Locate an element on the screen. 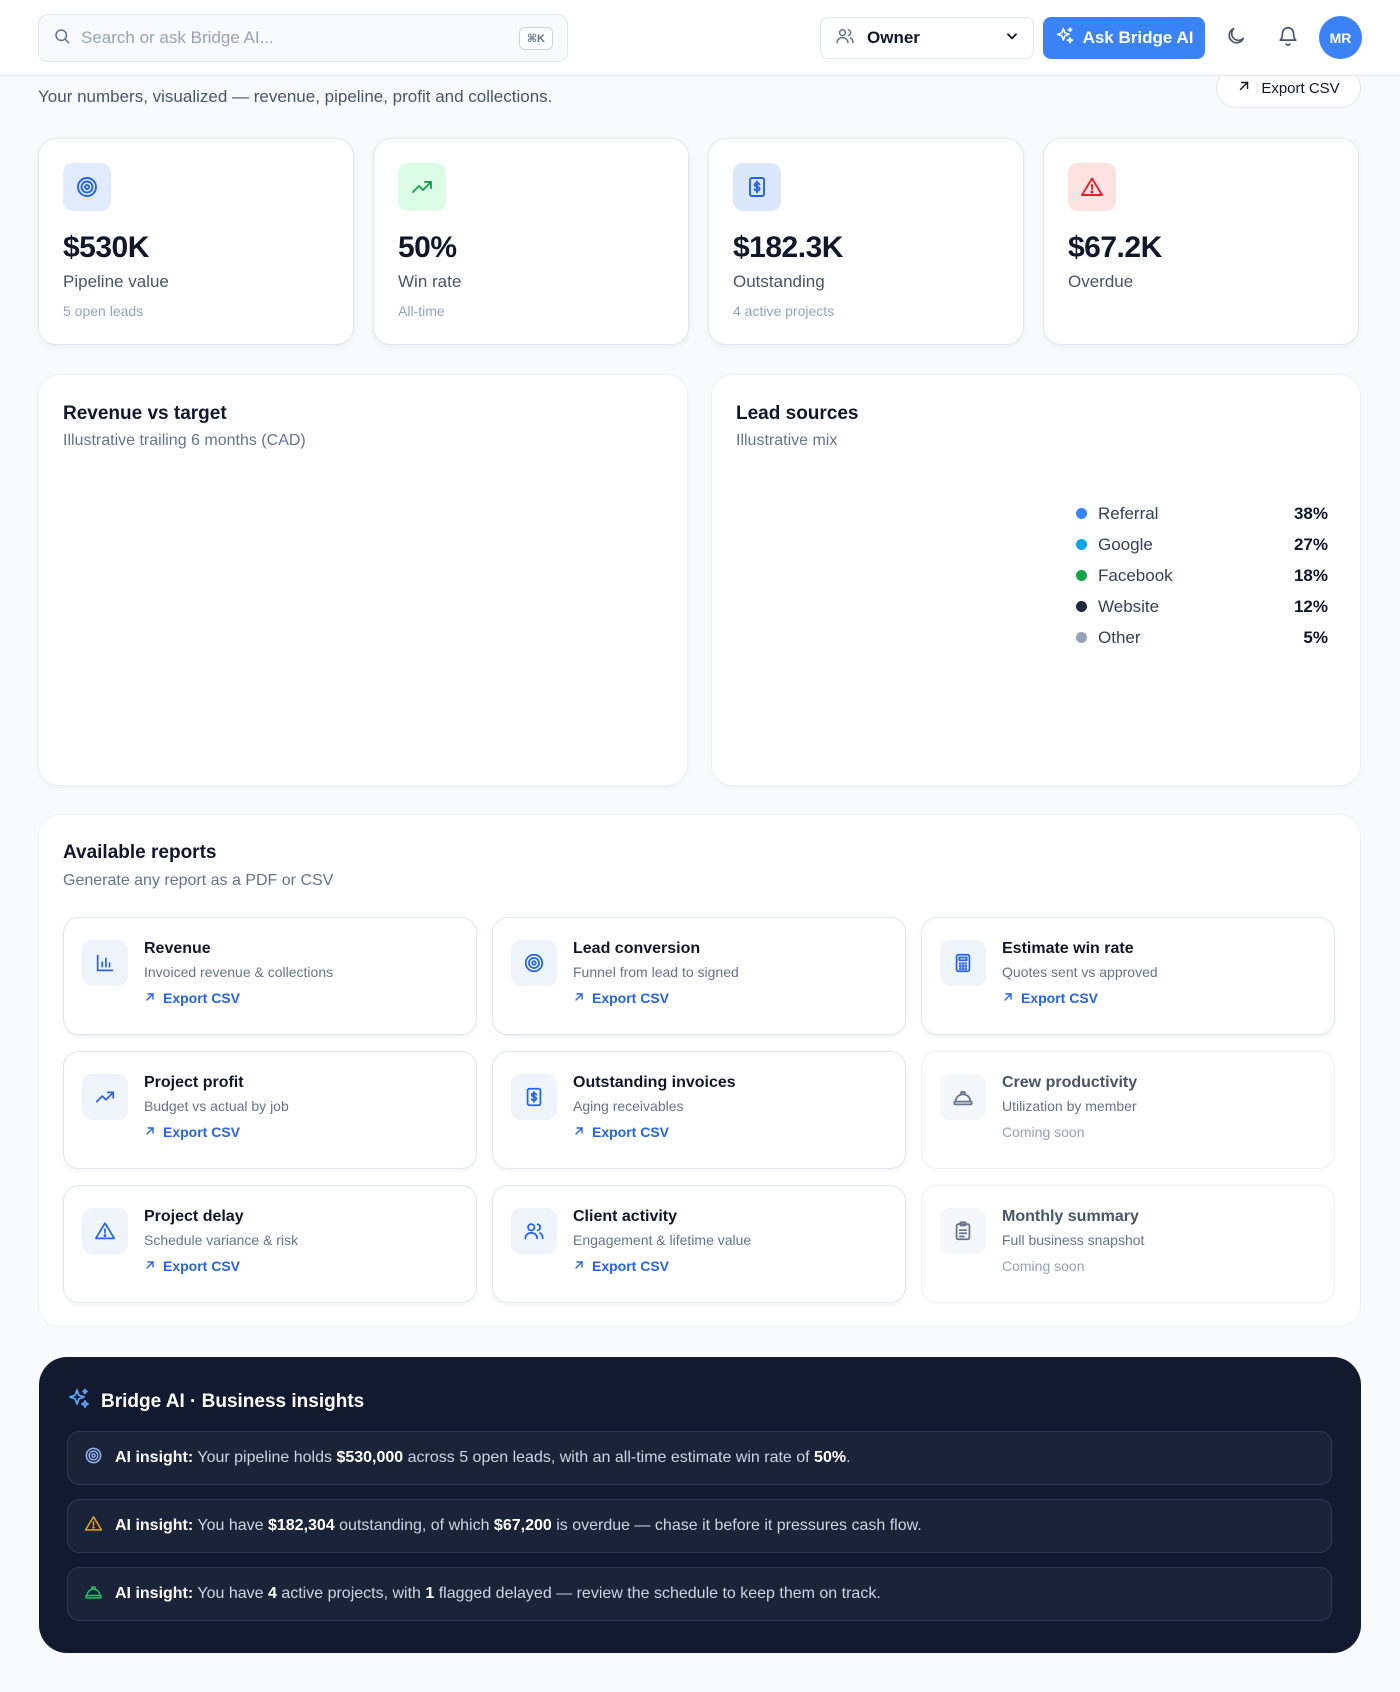 Image resolution: width=1400 pixels, height=1692 pixels. ai-insight-highlight: 1 is located at coordinates (430, 1593).